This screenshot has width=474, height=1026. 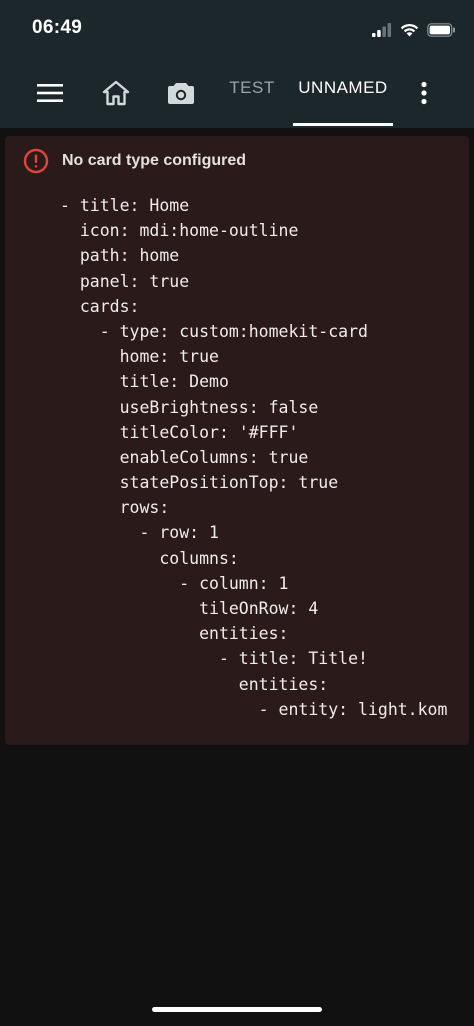 I want to click on yaml-line: - entity: light.kom, so click(x=254, y=709).